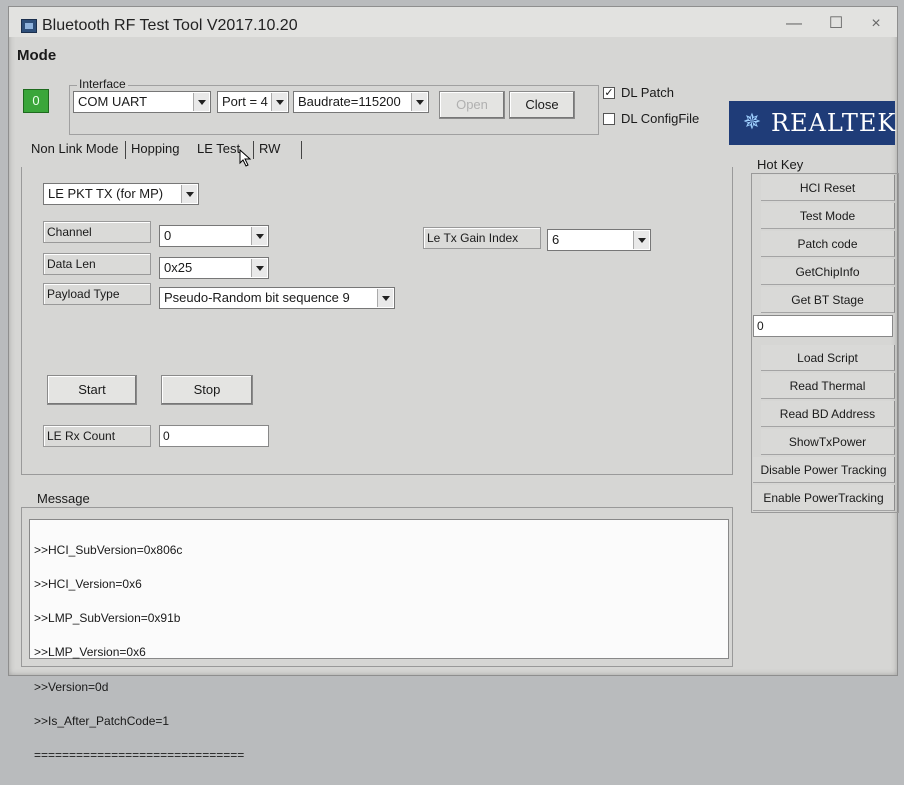 The width and height of the screenshot is (904, 785). I want to click on read-thermal-button: Read Thermal, so click(828, 386).